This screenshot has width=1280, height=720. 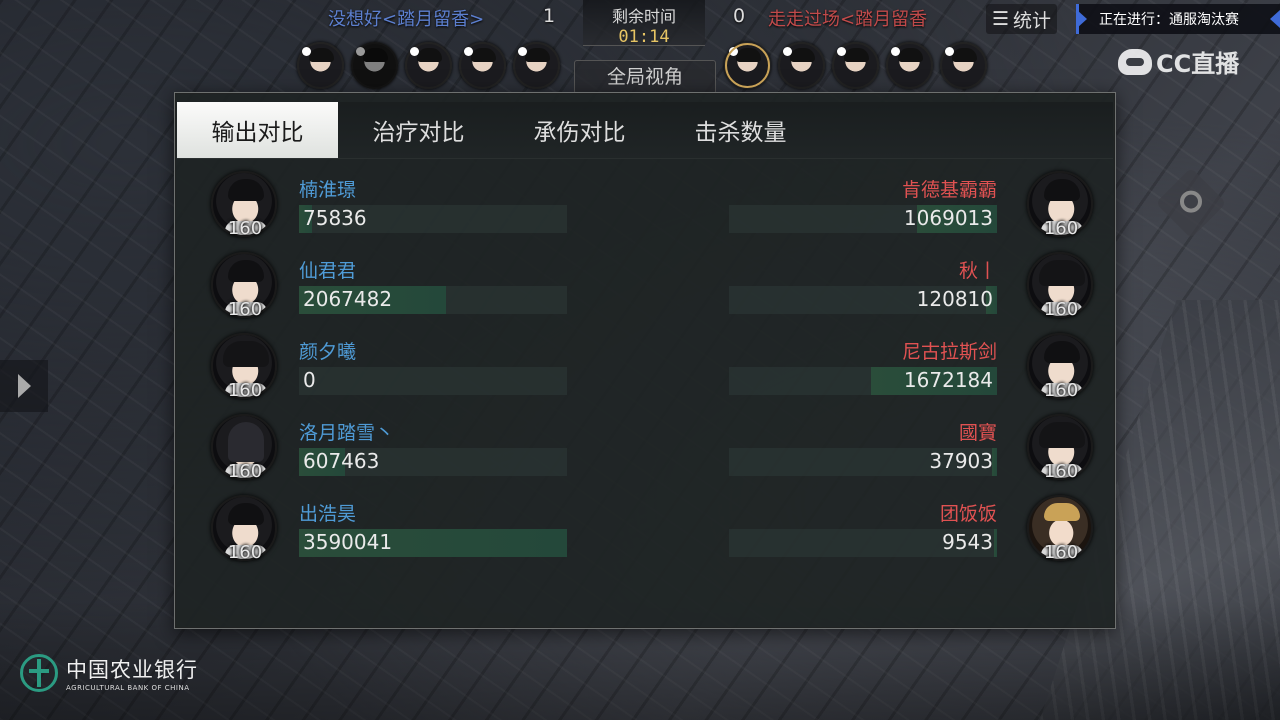 What do you see at coordinates (977, 271) in the screenshot?
I see `player-name: 秋丨` at bounding box center [977, 271].